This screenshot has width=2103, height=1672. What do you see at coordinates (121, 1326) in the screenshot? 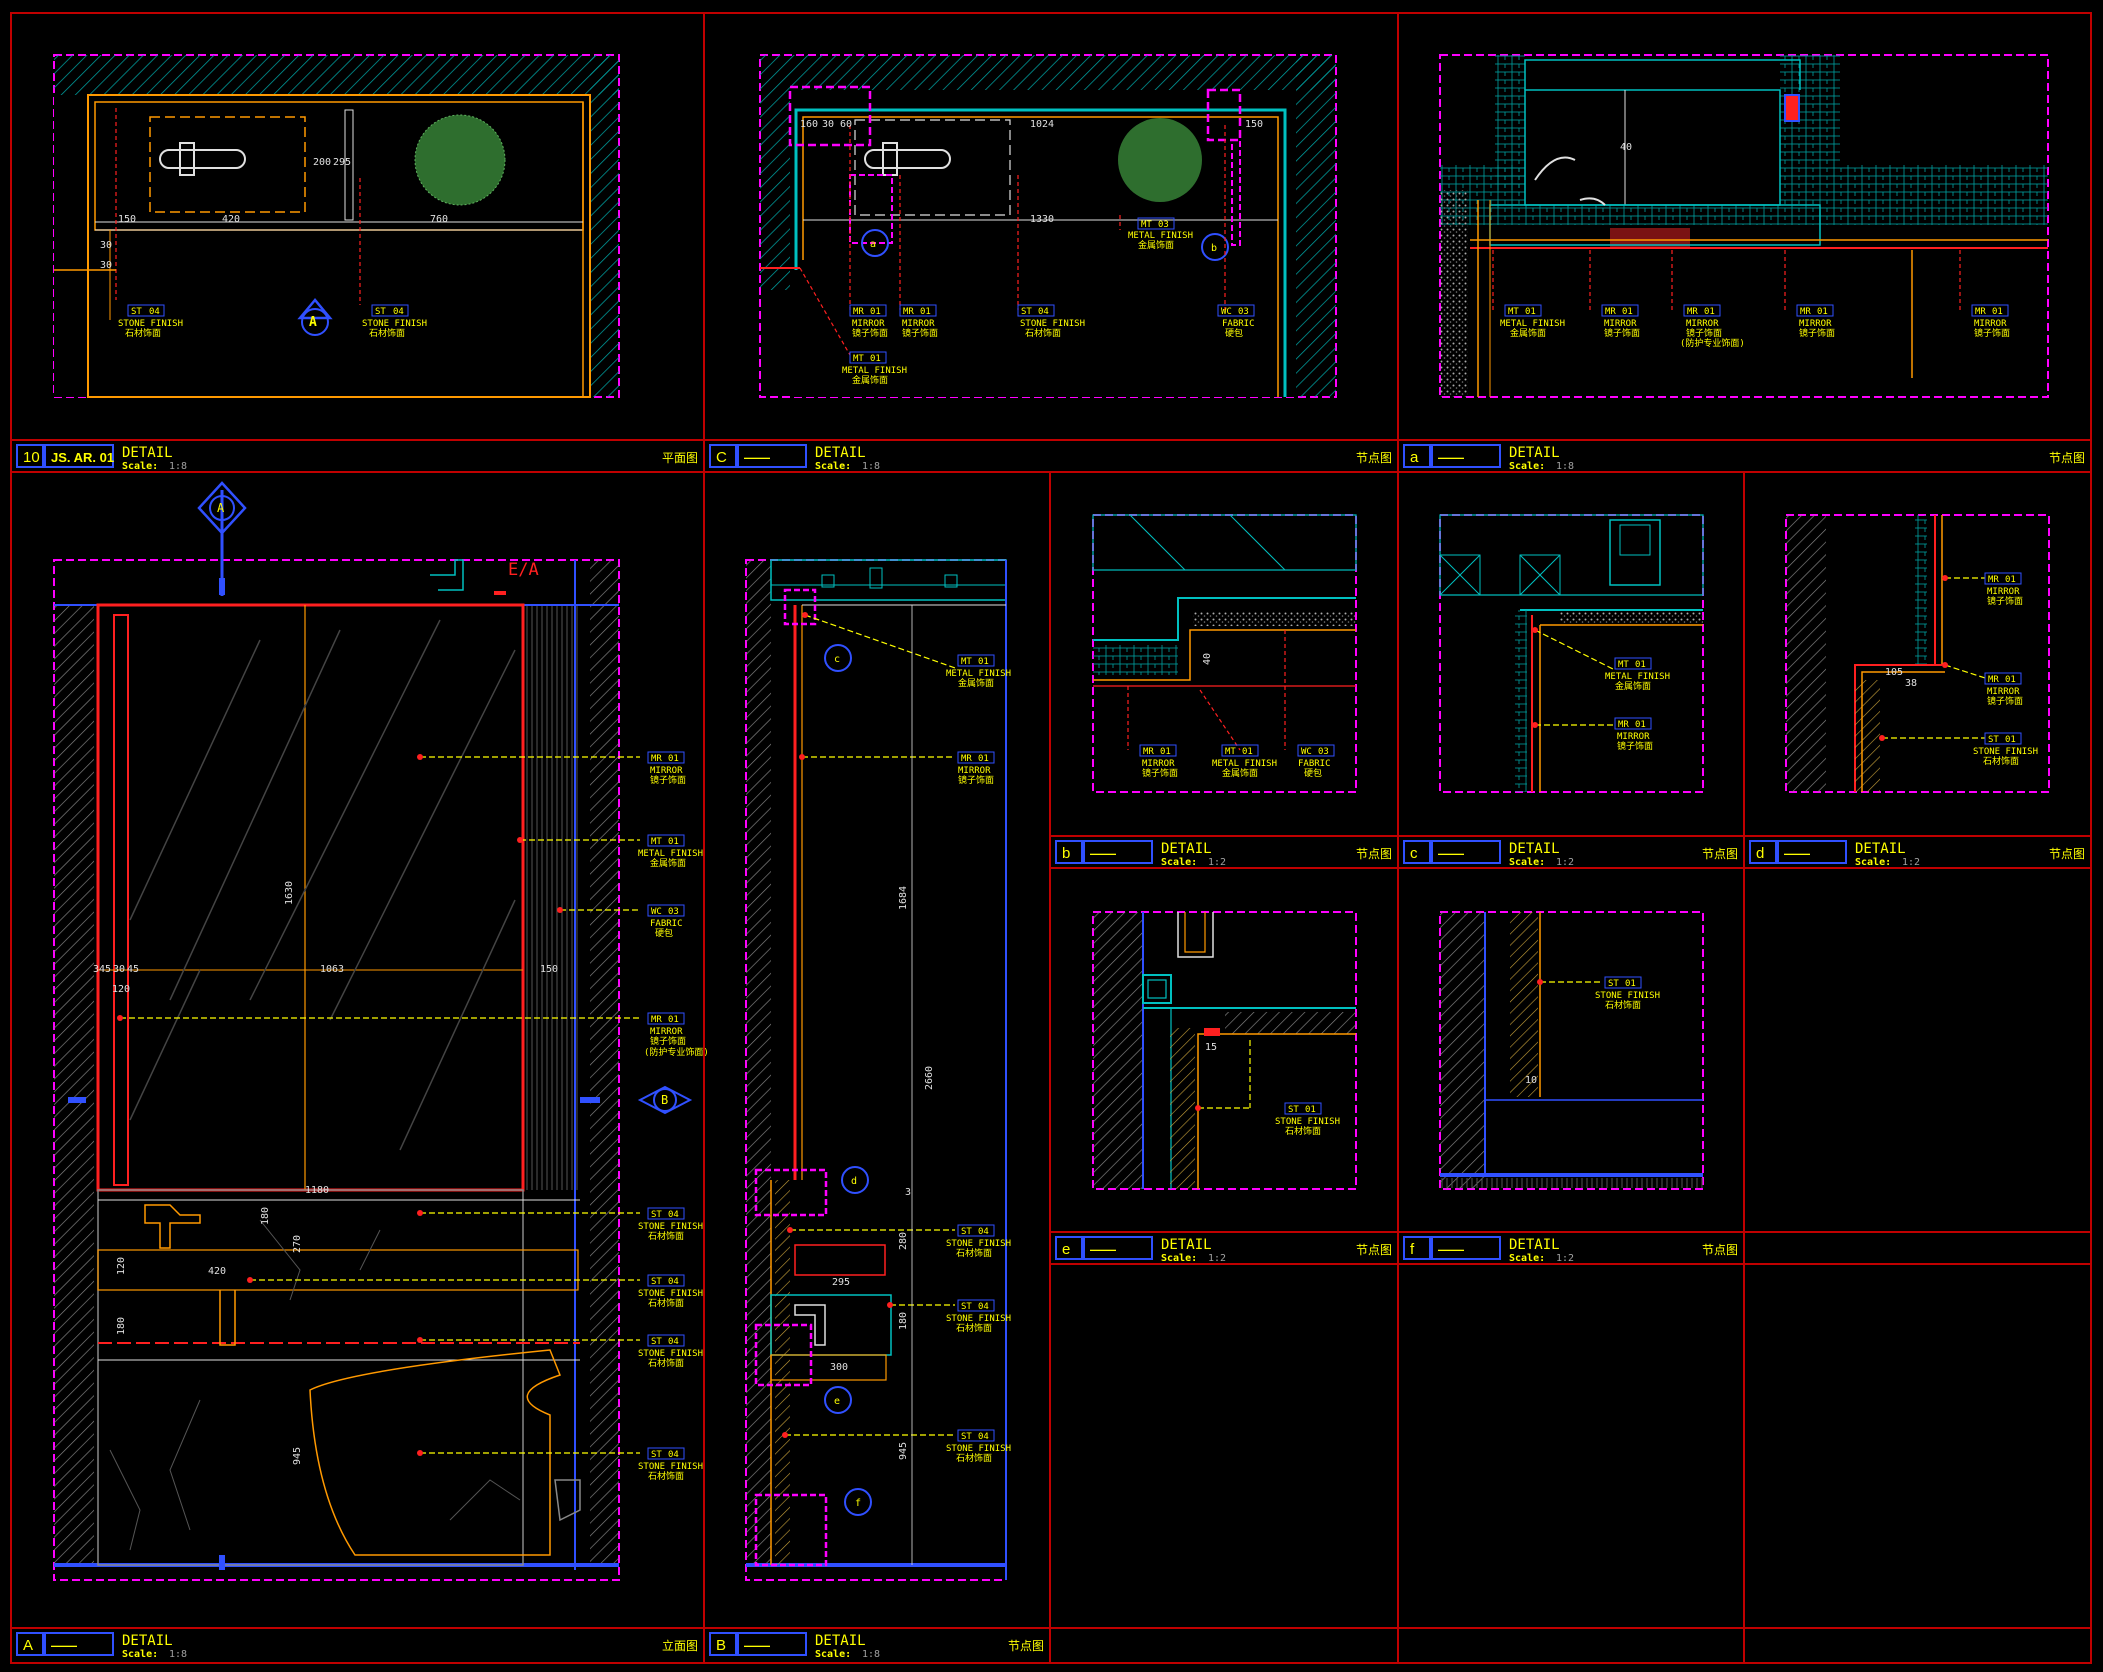
I see `dim: 180` at bounding box center [121, 1326].